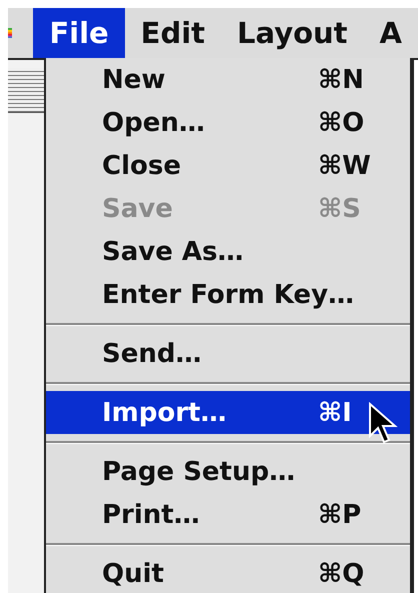  I want to click on menu-item: New ⌘N, so click(228, 79).